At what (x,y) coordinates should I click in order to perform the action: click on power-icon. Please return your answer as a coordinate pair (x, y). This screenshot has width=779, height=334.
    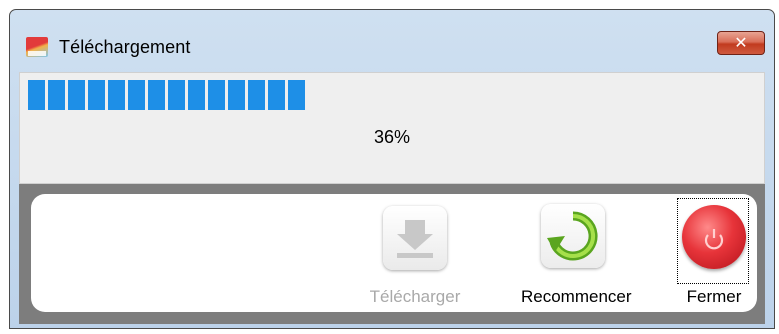
    Looking at the image, I should click on (714, 237).